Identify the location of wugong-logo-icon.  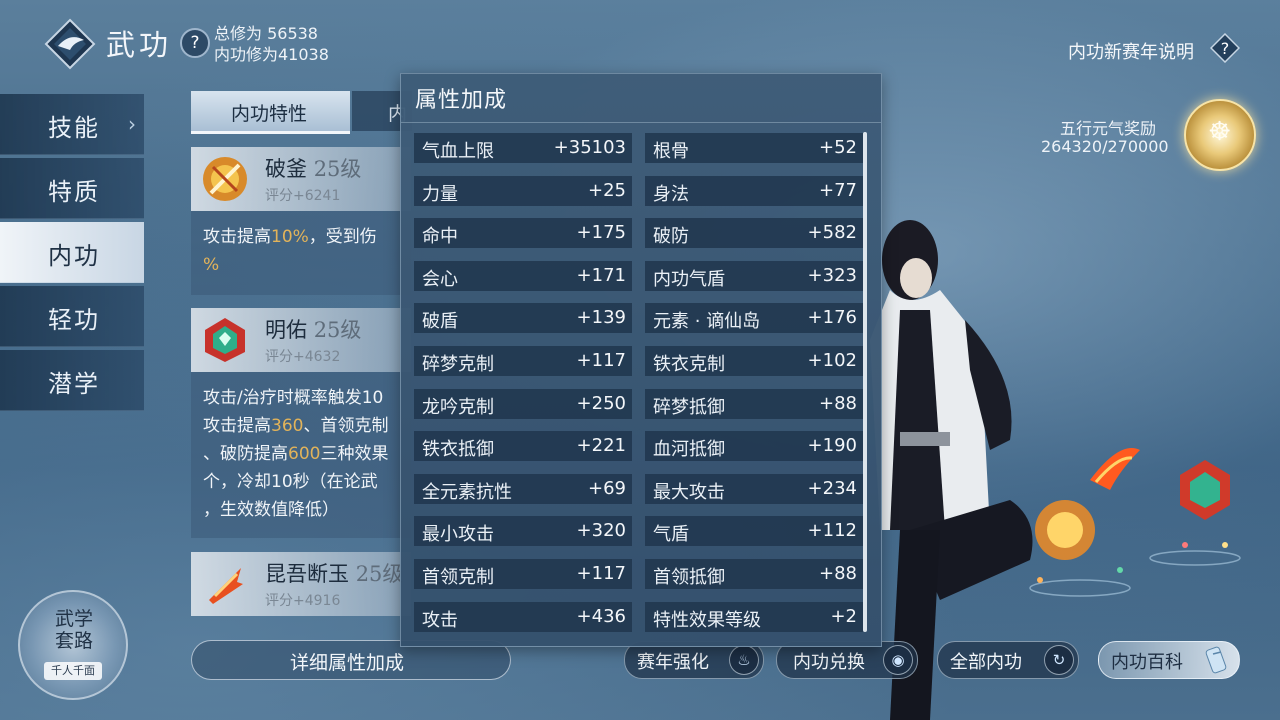
(70, 44).